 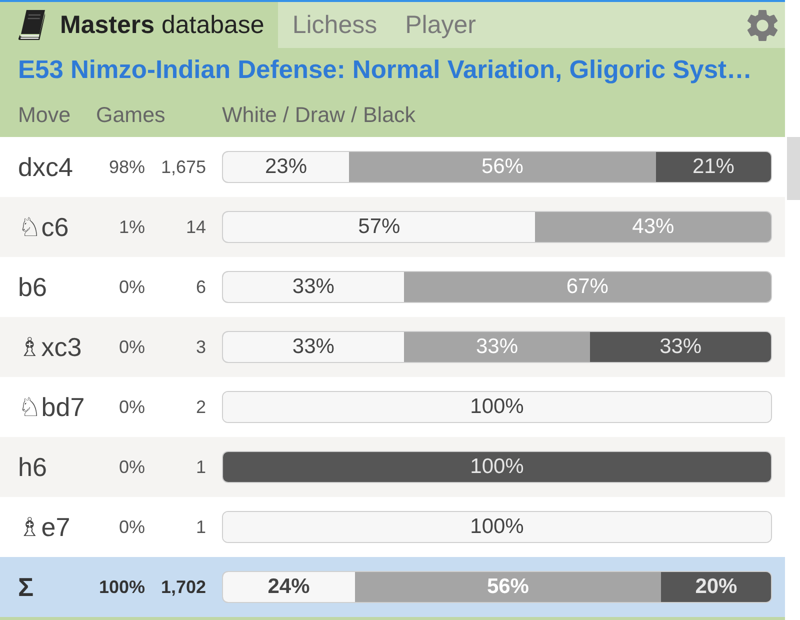 What do you see at coordinates (497, 467) in the screenshot?
I see `loss-segment: 100%` at bounding box center [497, 467].